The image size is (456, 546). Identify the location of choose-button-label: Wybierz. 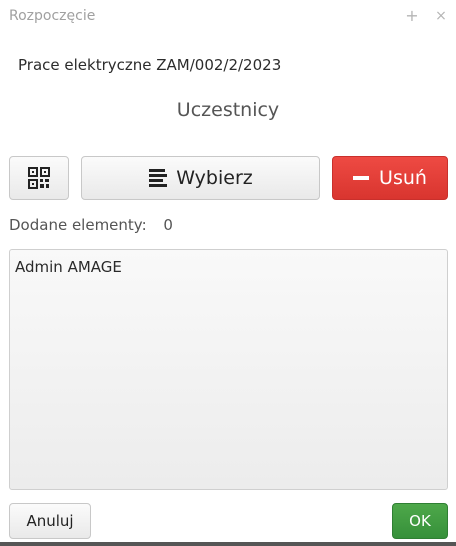
(214, 178).